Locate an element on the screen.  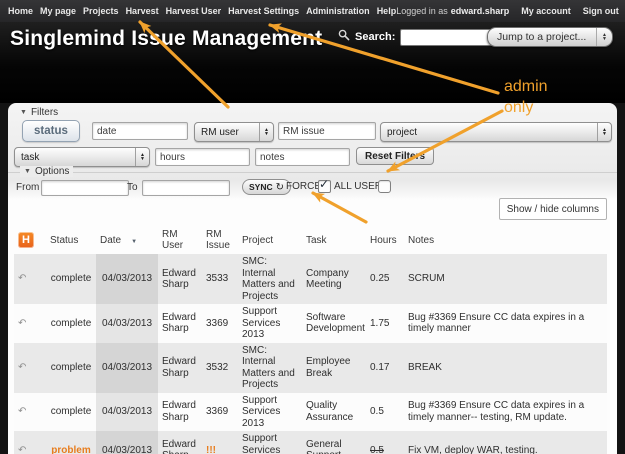
cell-task: Employee Break is located at coordinates (328, 367).